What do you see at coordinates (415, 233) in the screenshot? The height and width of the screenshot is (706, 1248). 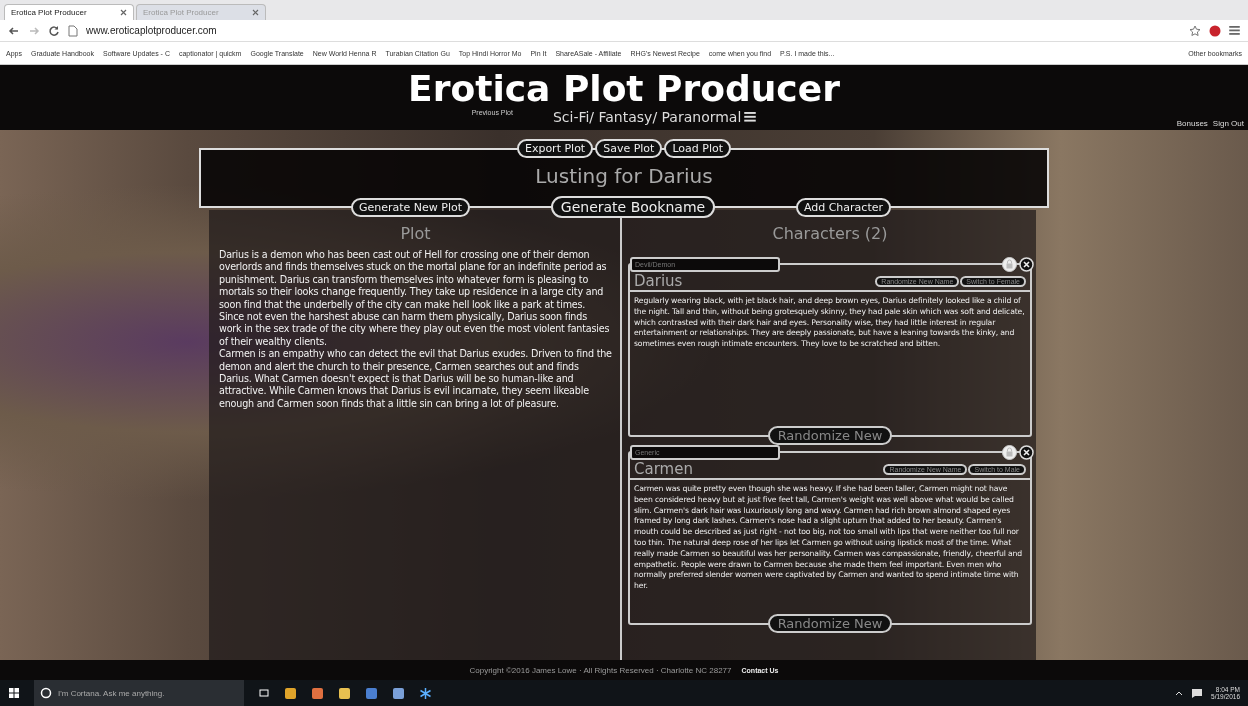 I see `plot-heading: Plot` at bounding box center [415, 233].